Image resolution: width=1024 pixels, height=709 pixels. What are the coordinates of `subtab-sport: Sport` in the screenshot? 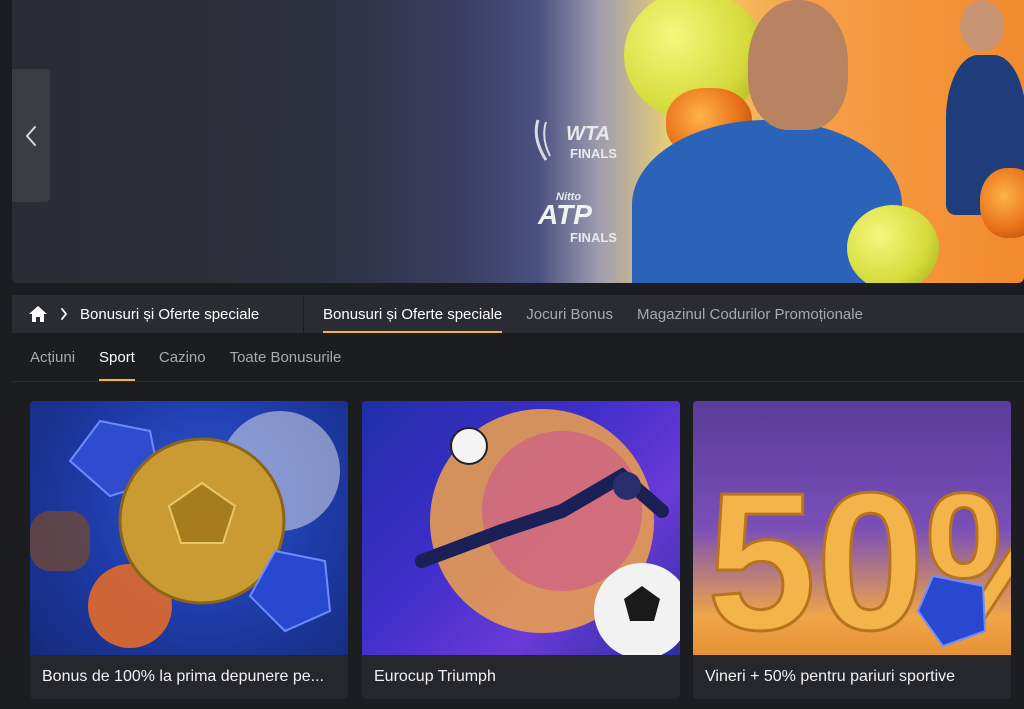 It's located at (117, 357).